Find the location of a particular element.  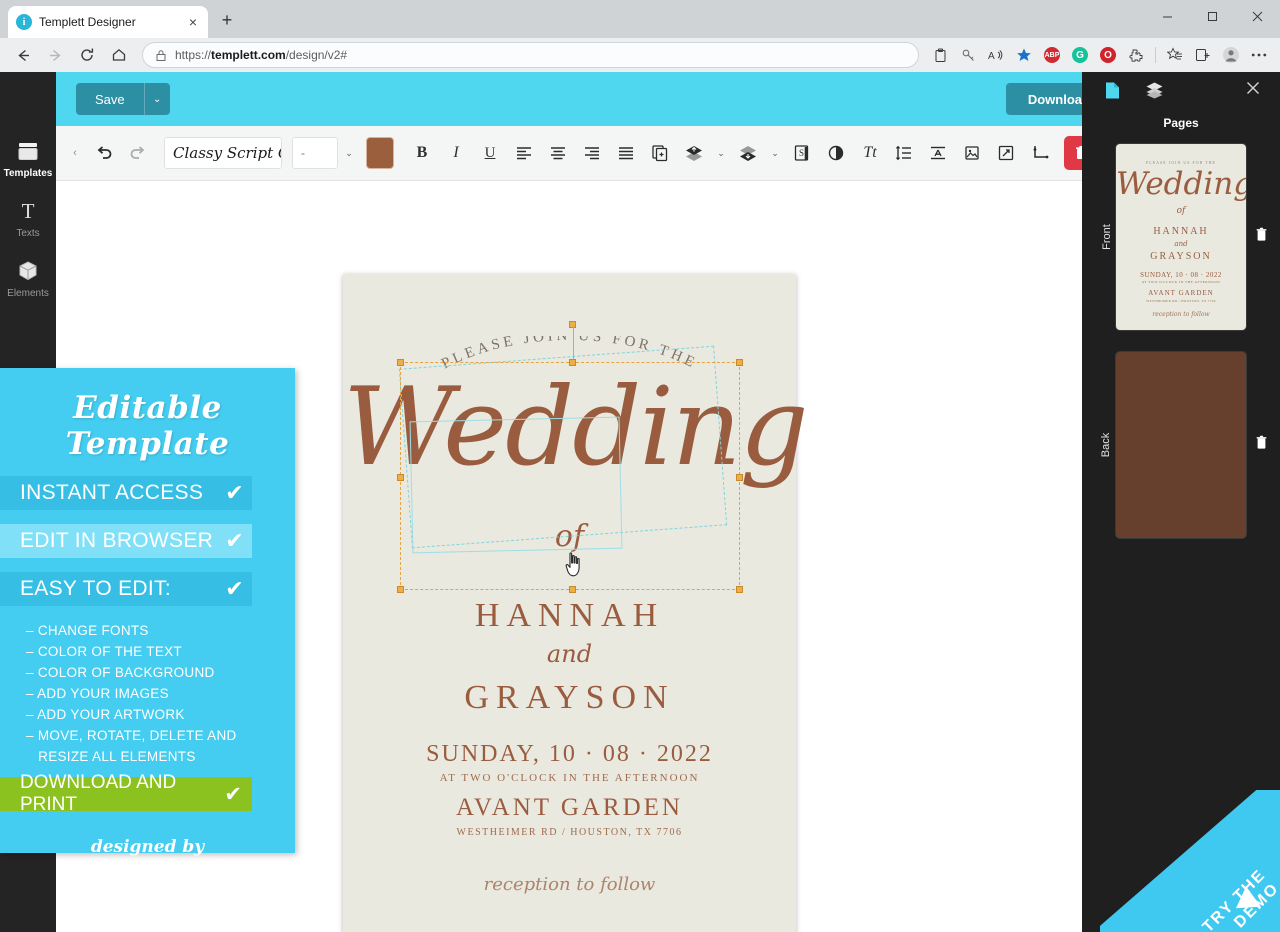

delete-page-back-button is located at coordinates (1261, 445).